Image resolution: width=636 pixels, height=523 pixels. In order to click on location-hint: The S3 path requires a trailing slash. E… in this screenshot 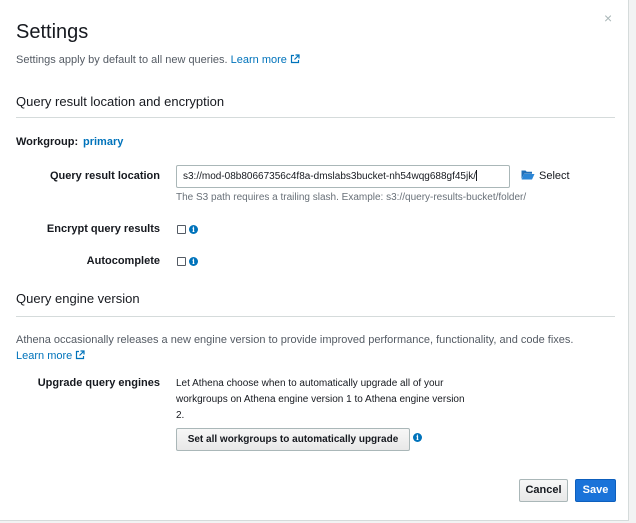, I will do `click(351, 197)`.